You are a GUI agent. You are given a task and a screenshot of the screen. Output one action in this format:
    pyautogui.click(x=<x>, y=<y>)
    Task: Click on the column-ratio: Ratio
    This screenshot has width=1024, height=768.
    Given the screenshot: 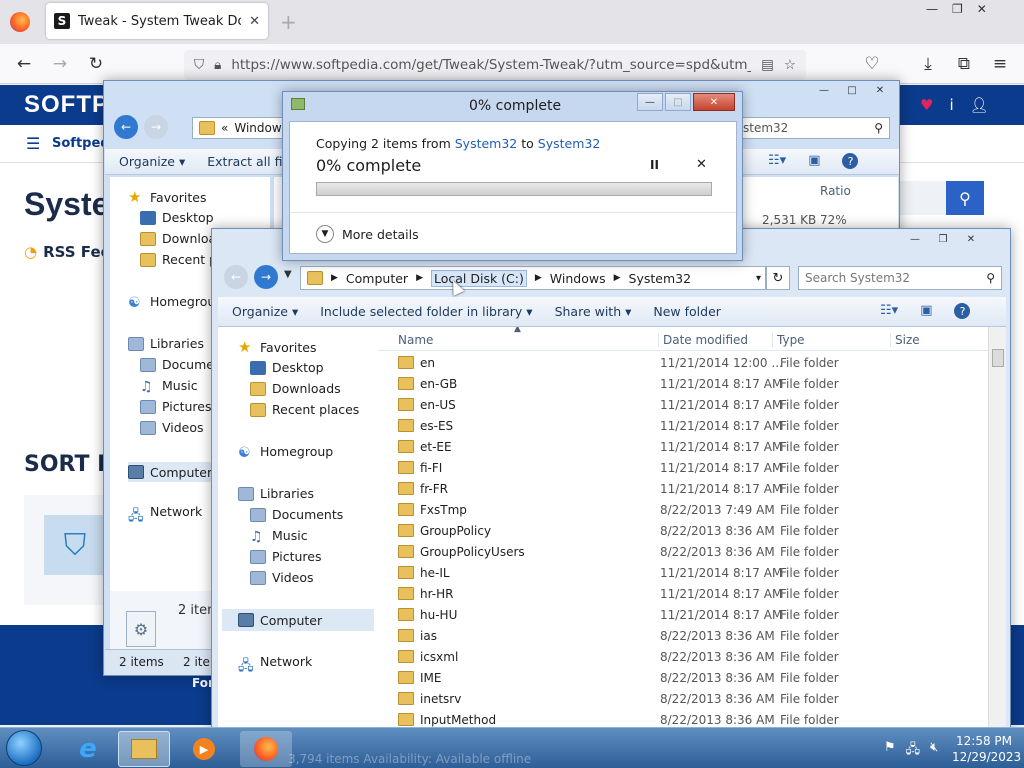 What is the action you would take?
    pyautogui.click(x=835, y=191)
    